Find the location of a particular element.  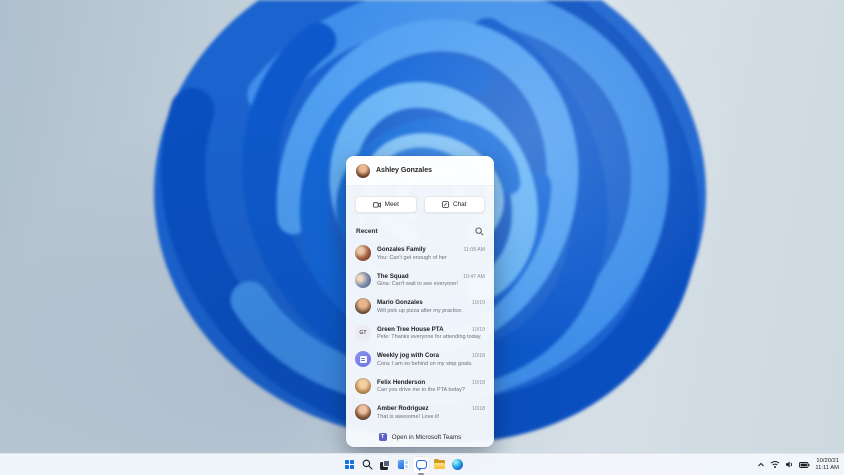

video-camera-icon is located at coordinates (376, 204).